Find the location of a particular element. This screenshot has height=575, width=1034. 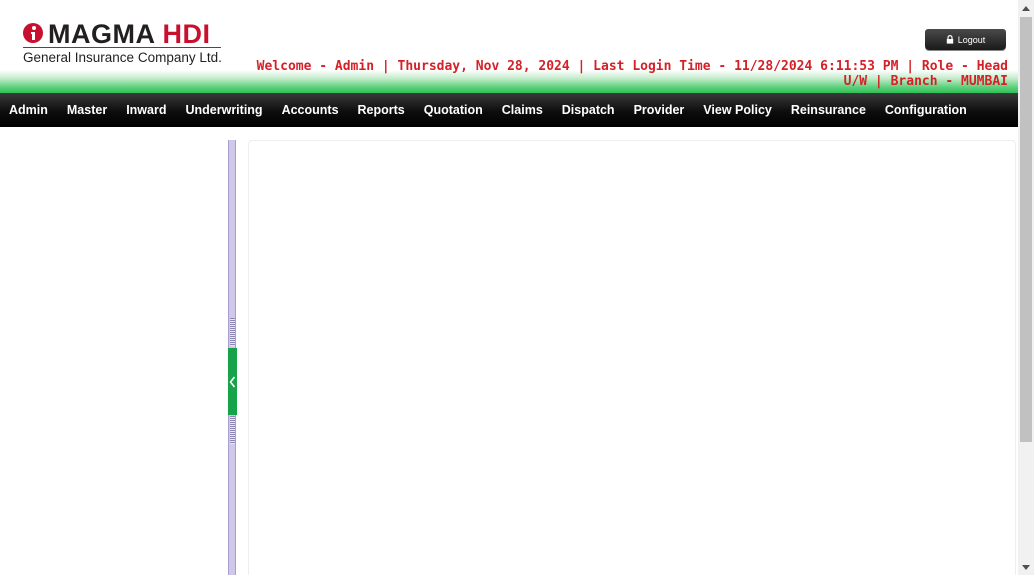

logo-mark-icon is located at coordinates (33, 33).